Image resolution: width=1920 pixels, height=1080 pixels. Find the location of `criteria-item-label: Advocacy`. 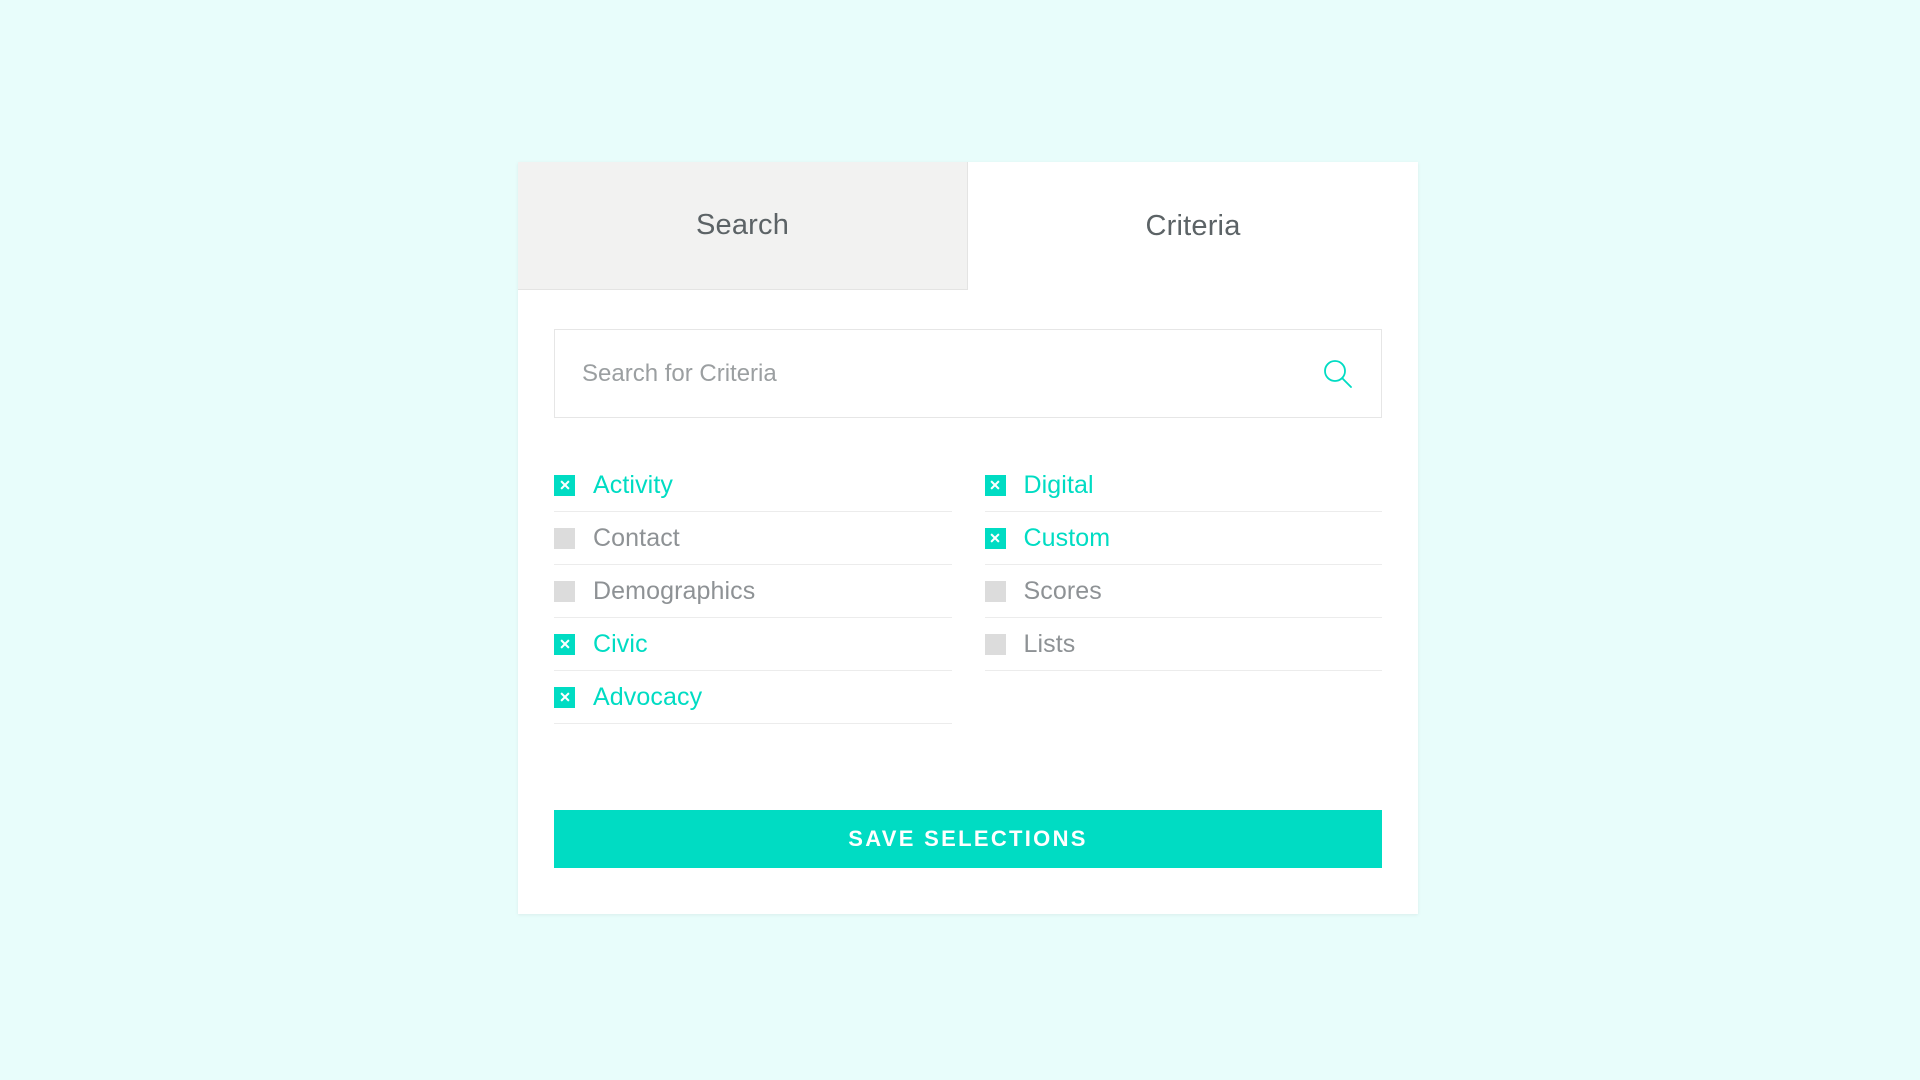

criteria-item-label: Advocacy is located at coordinates (648, 696).